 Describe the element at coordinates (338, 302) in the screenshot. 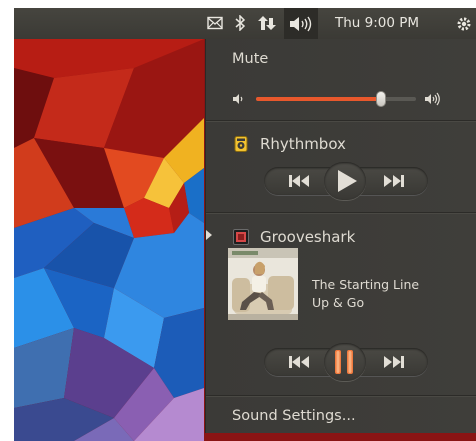

I see `track-artist: Up & Go` at that location.